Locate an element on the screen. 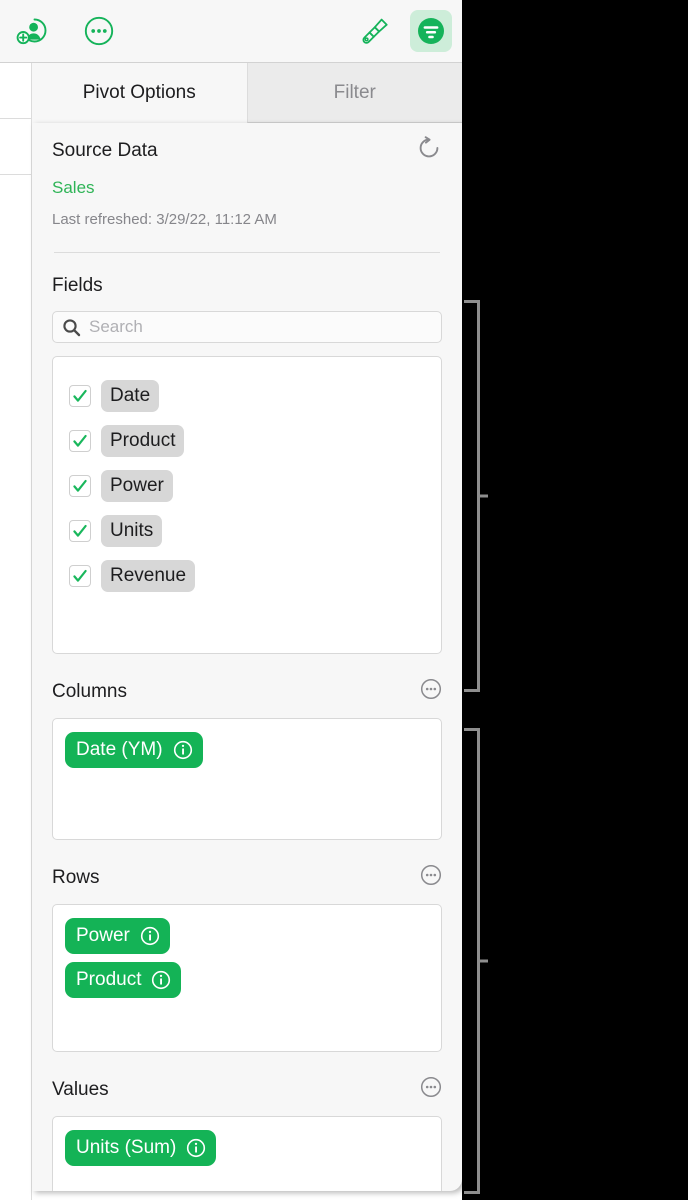  format-button is located at coordinates (375, 31).